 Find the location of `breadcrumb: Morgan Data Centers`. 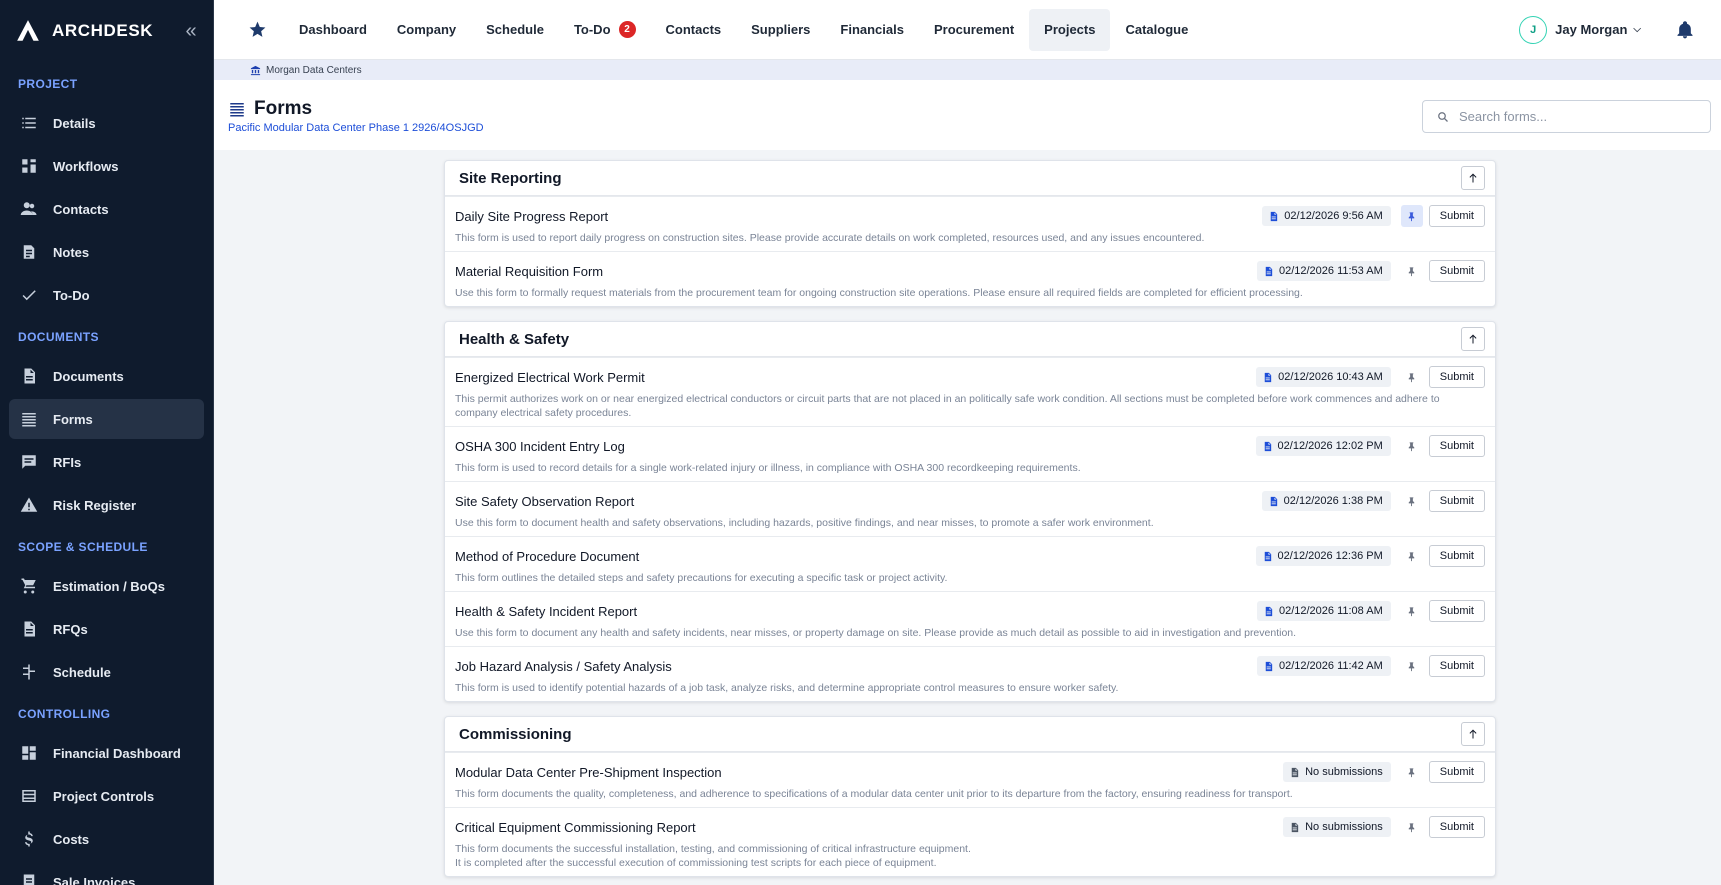

breadcrumb: Morgan Data Centers is located at coordinates (967, 70).